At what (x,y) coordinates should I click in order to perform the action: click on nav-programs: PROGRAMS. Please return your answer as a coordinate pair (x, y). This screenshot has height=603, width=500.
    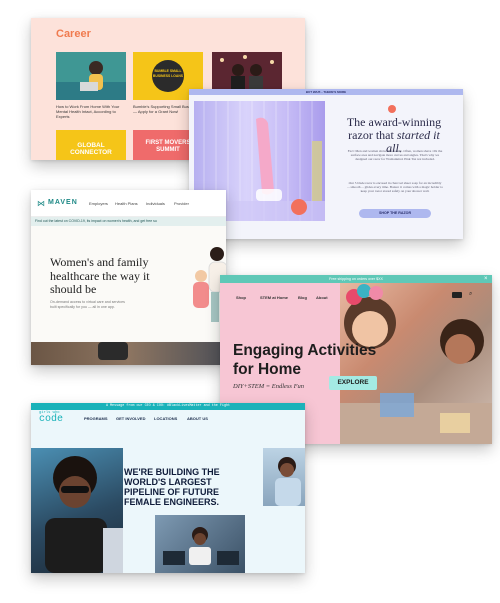
    Looking at the image, I should click on (96, 418).